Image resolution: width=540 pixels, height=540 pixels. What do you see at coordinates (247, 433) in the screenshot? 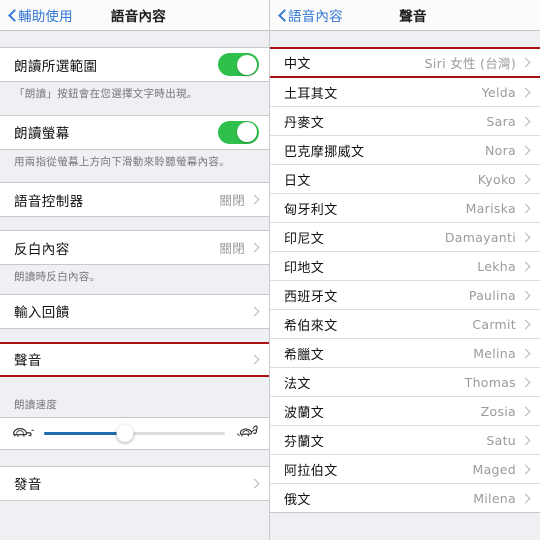
I see `hare-icon` at bounding box center [247, 433].